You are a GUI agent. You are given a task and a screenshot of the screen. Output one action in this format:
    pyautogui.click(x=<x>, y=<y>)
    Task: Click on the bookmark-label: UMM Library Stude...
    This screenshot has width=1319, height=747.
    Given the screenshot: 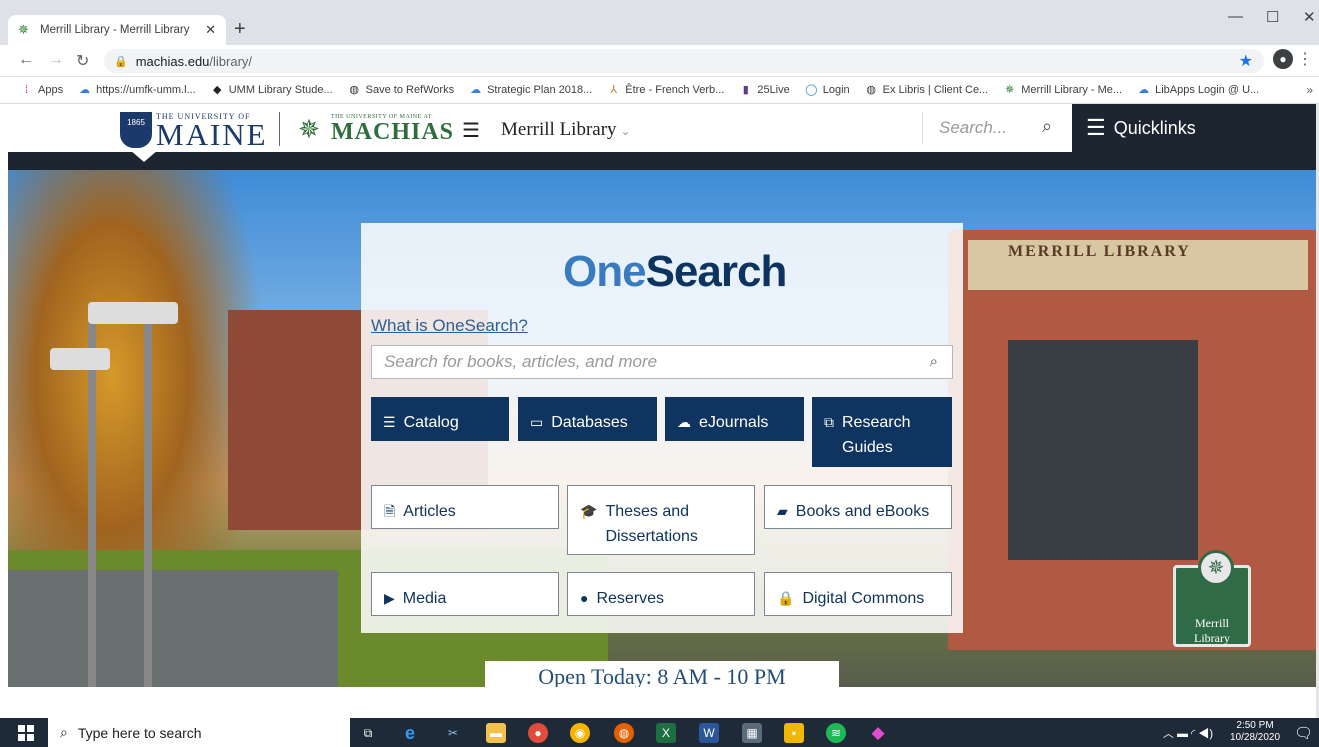 What is the action you would take?
    pyautogui.click(x=280, y=90)
    